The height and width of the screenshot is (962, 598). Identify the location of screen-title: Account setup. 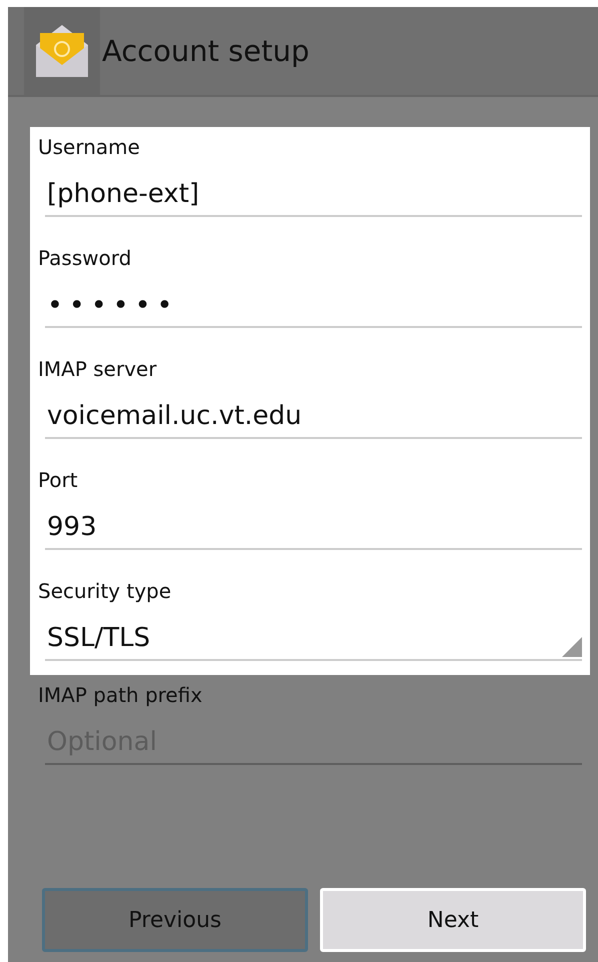
(206, 51).